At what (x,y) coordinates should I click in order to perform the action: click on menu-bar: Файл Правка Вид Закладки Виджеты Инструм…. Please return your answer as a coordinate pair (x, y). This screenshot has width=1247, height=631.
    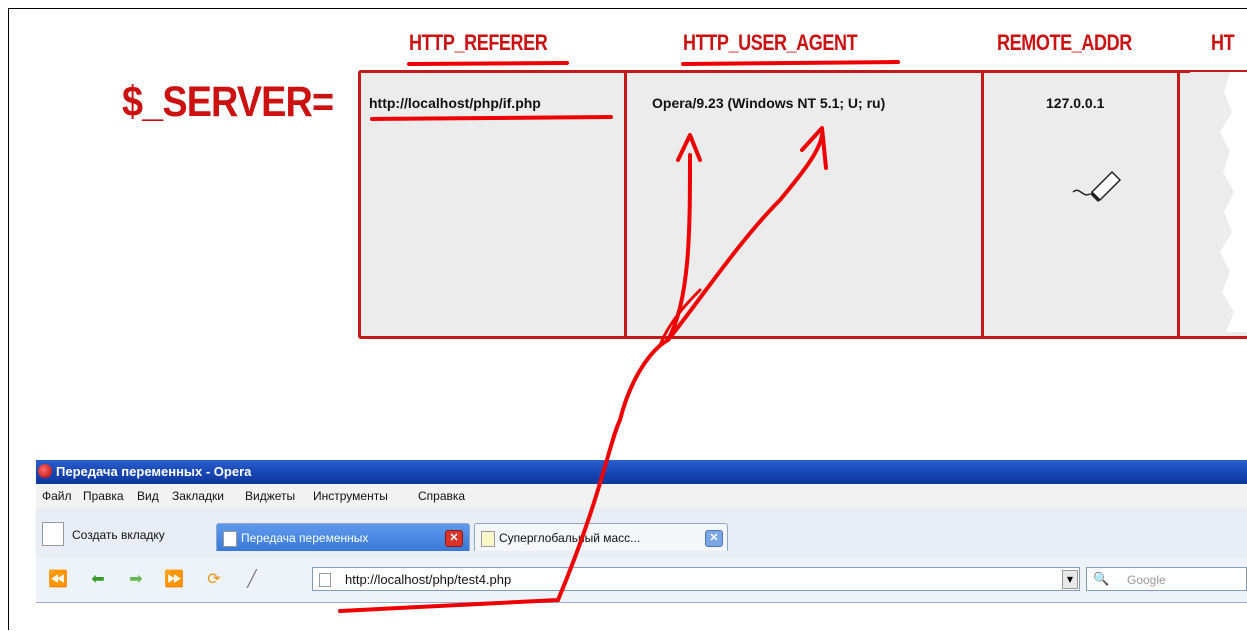
    Looking at the image, I should click on (641, 496).